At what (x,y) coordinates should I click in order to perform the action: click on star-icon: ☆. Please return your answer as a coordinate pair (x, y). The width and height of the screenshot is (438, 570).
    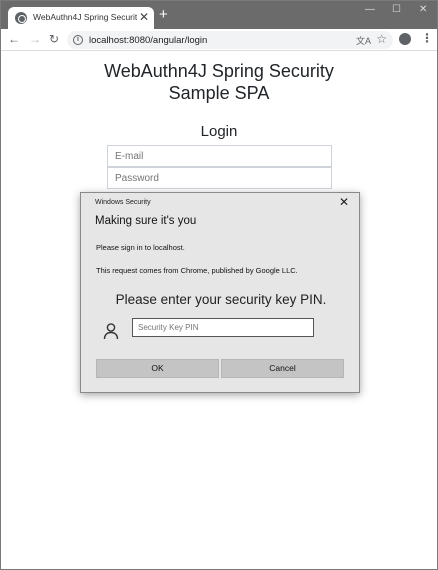
    Looking at the image, I should click on (381, 39).